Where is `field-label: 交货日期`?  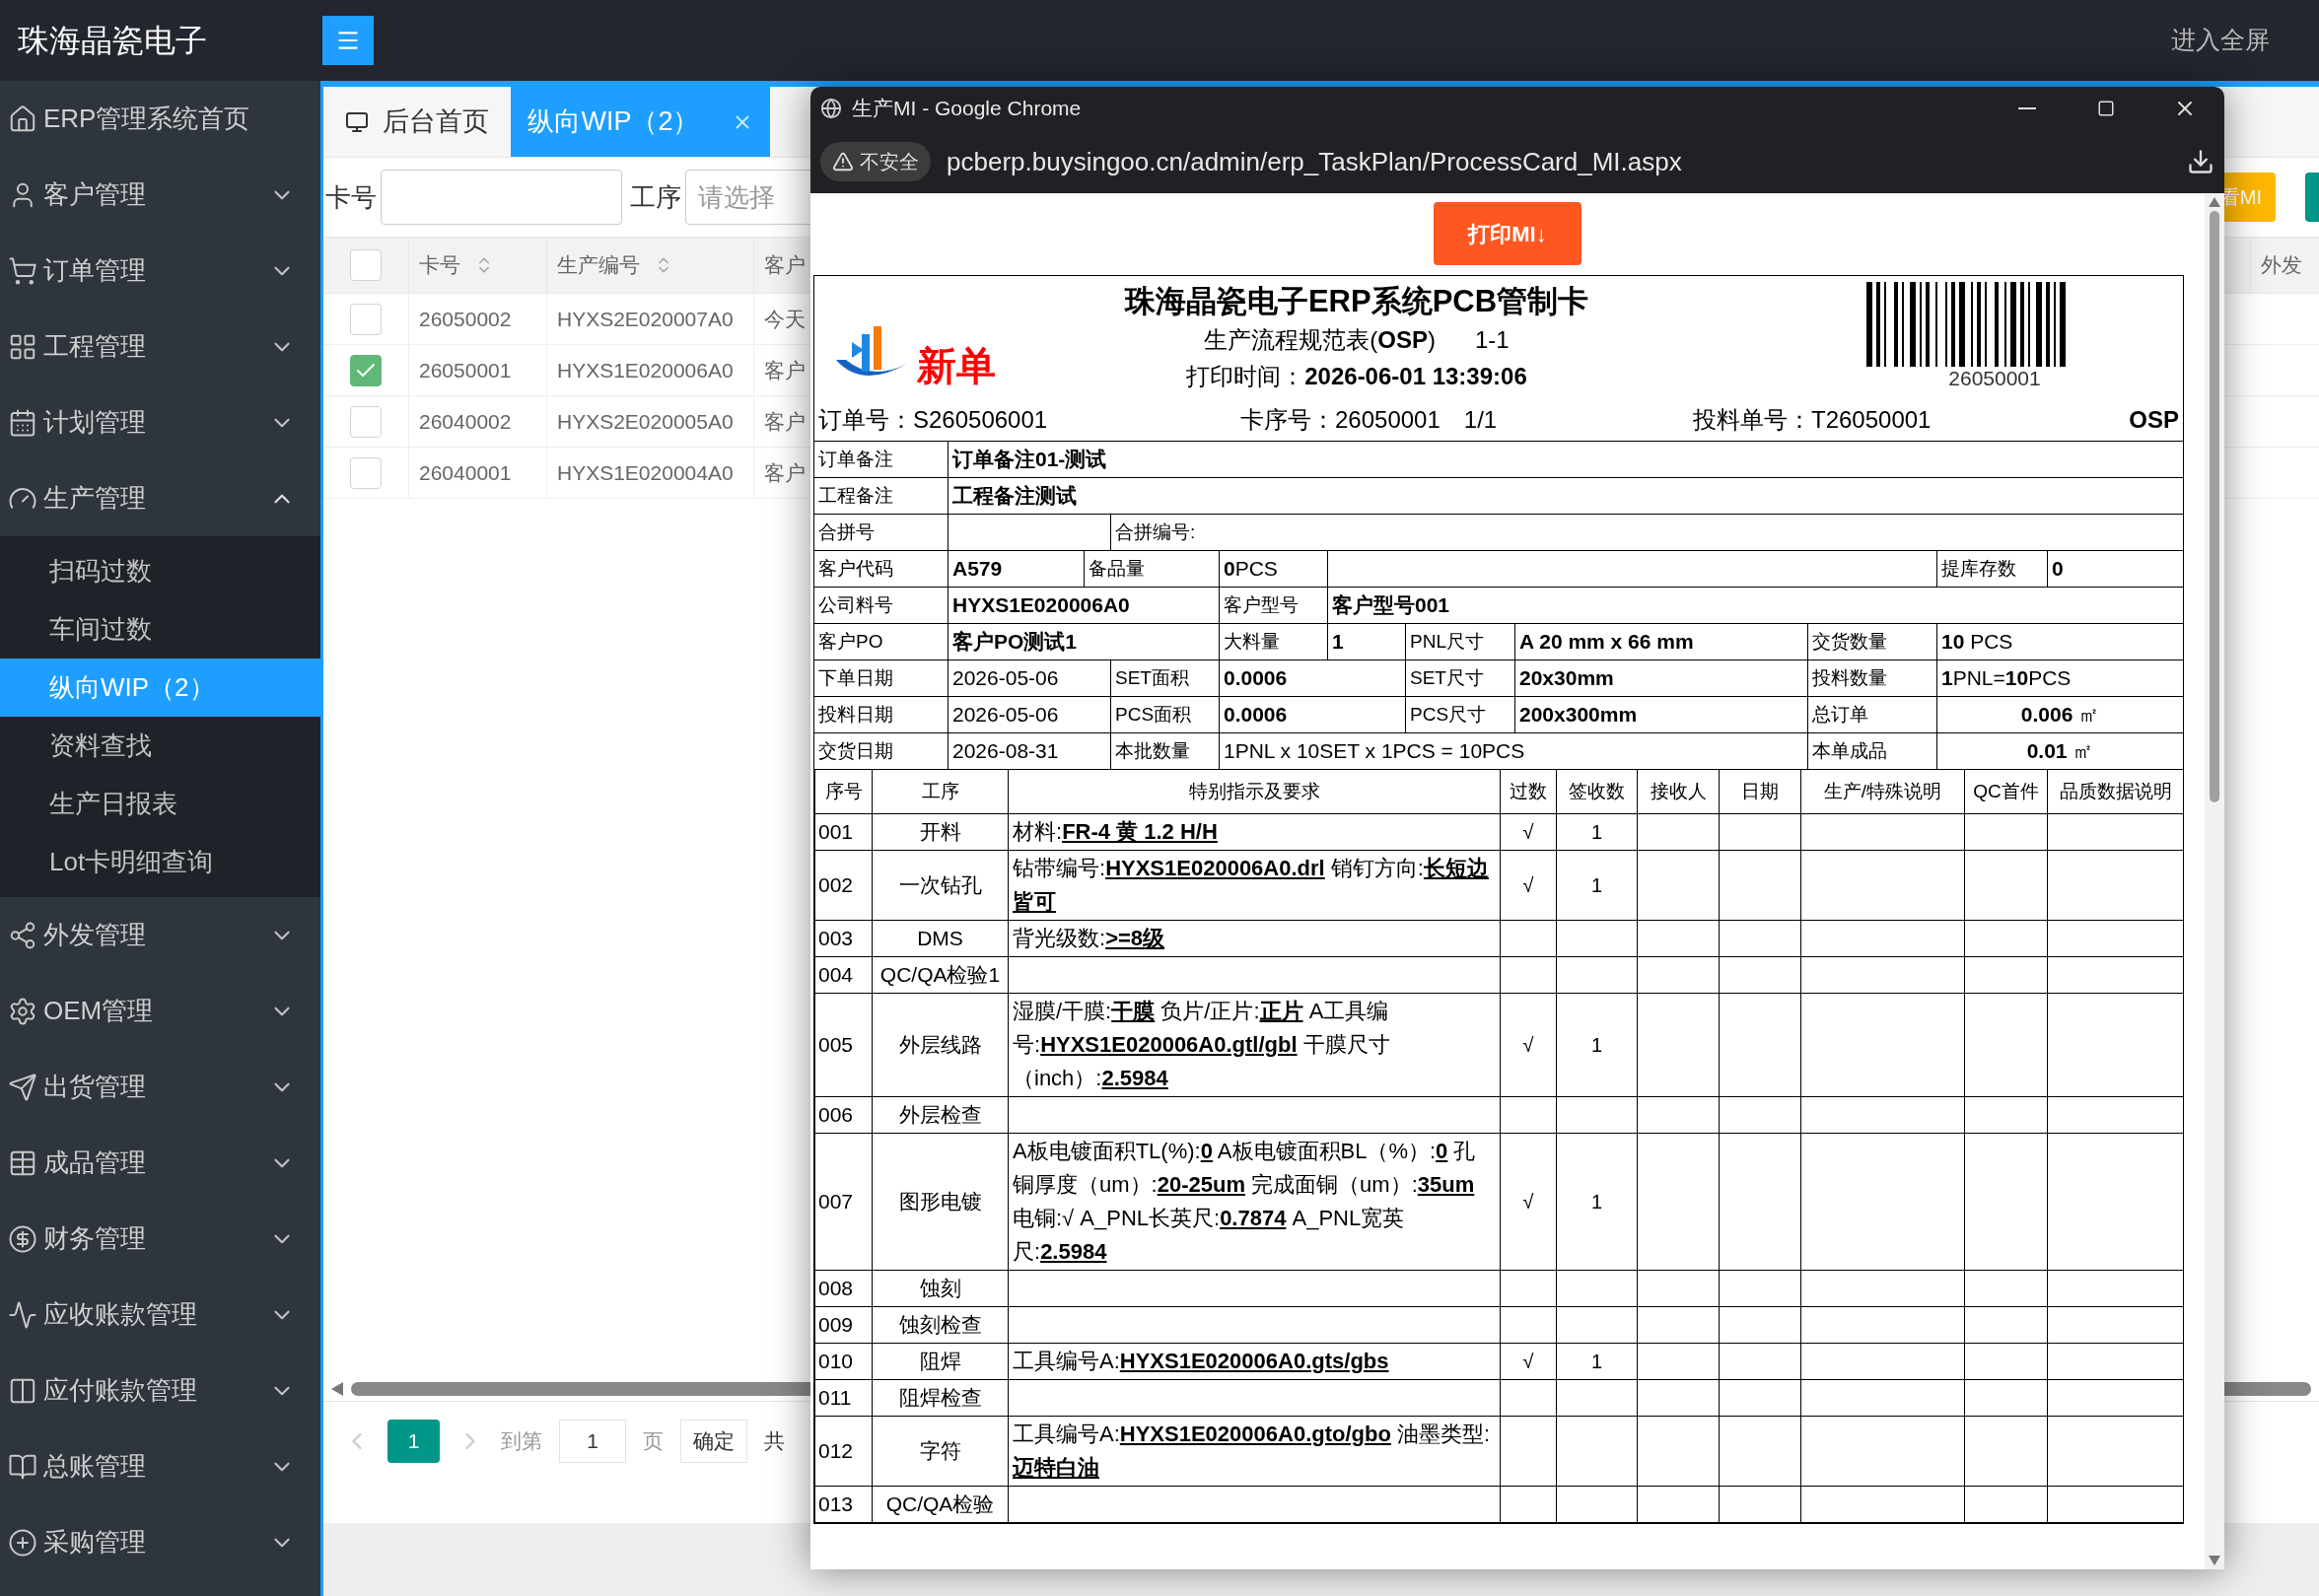 field-label: 交货日期 is located at coordinates (855, 750).